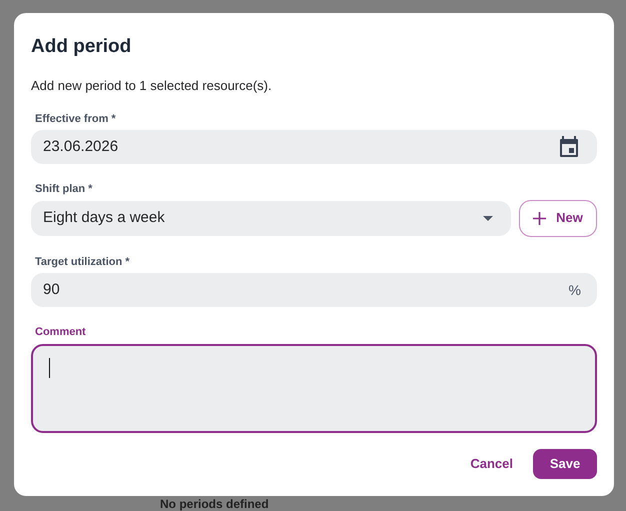  What do you see at coordinates (314, 290) in the screenshot?
I see `utilization-field: 90 %` at bounding box center [314, 290].